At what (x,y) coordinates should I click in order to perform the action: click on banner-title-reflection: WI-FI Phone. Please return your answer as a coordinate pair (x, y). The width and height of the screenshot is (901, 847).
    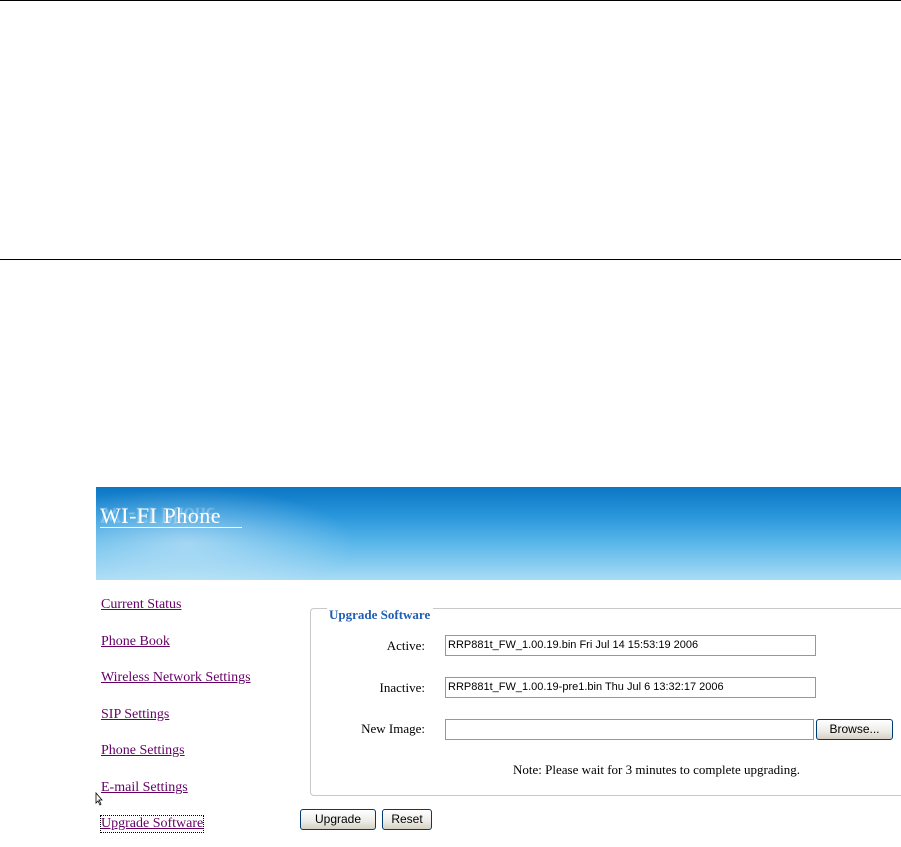
    Looking at the image, I should click on (158, 515).